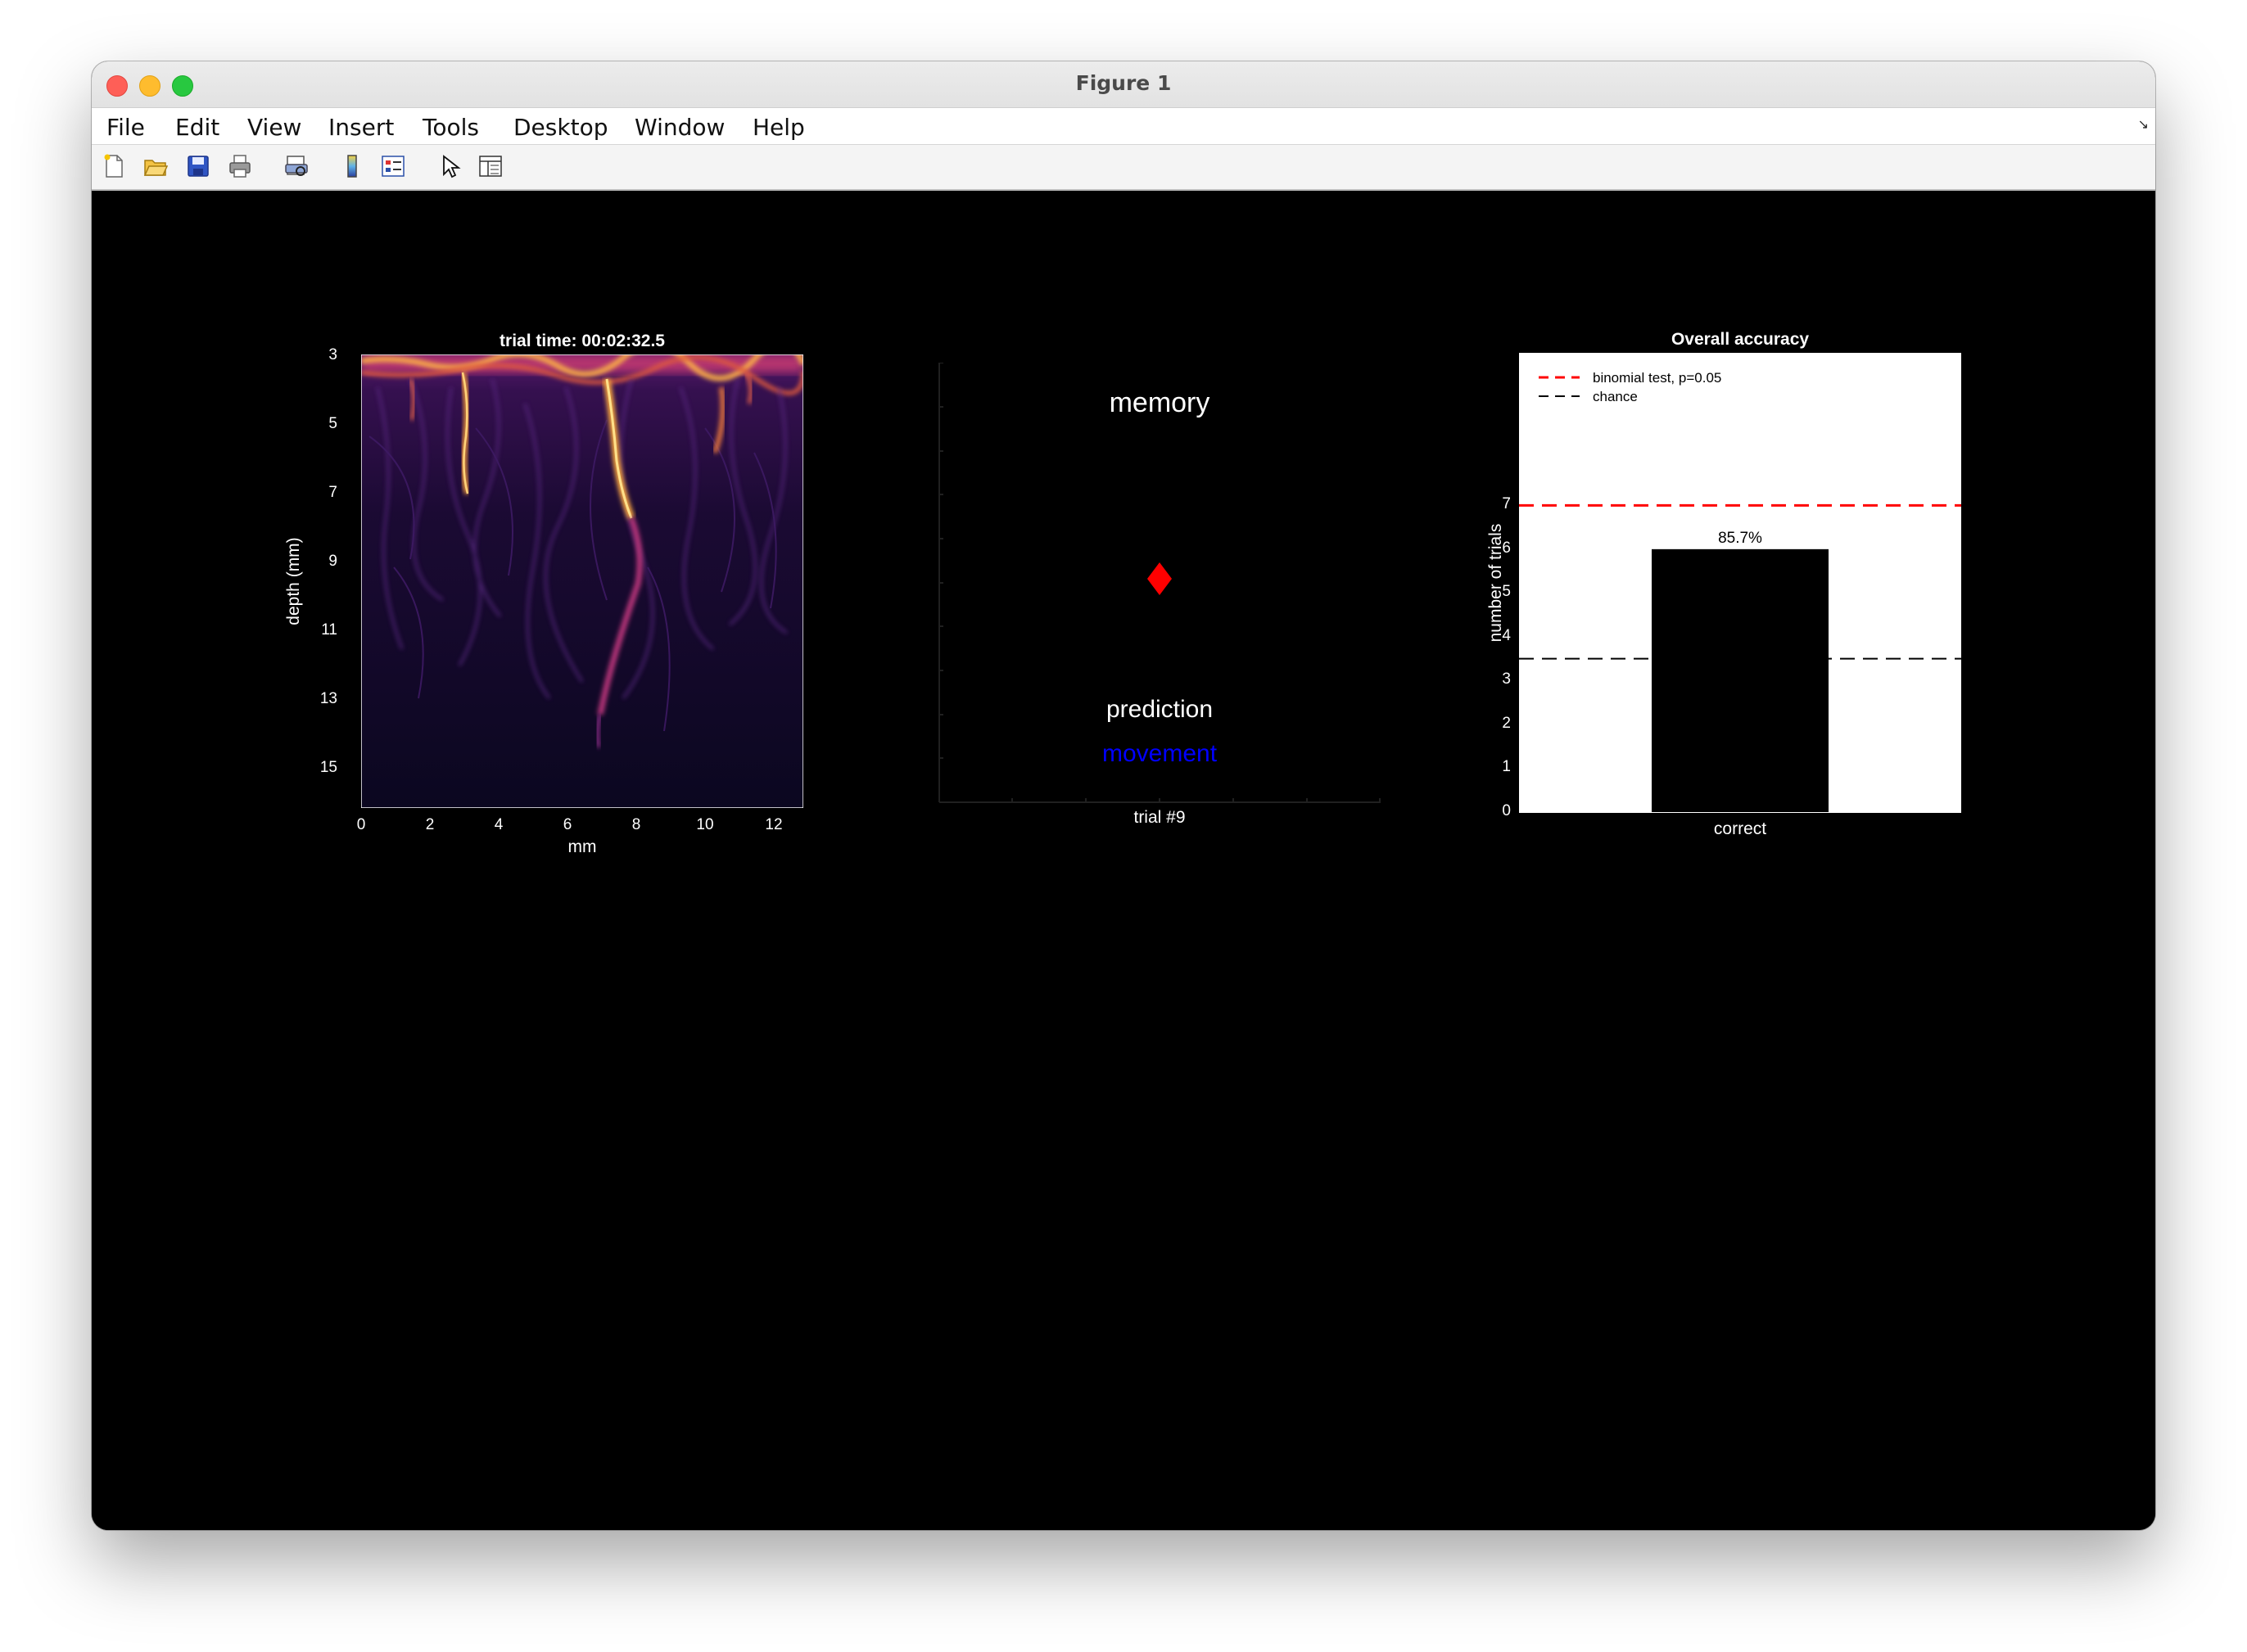  What do you see at coordinates (1506, 679) in the screenshot?
I see `accuracy-ytick: 3` at bounding box center [1506, 679].